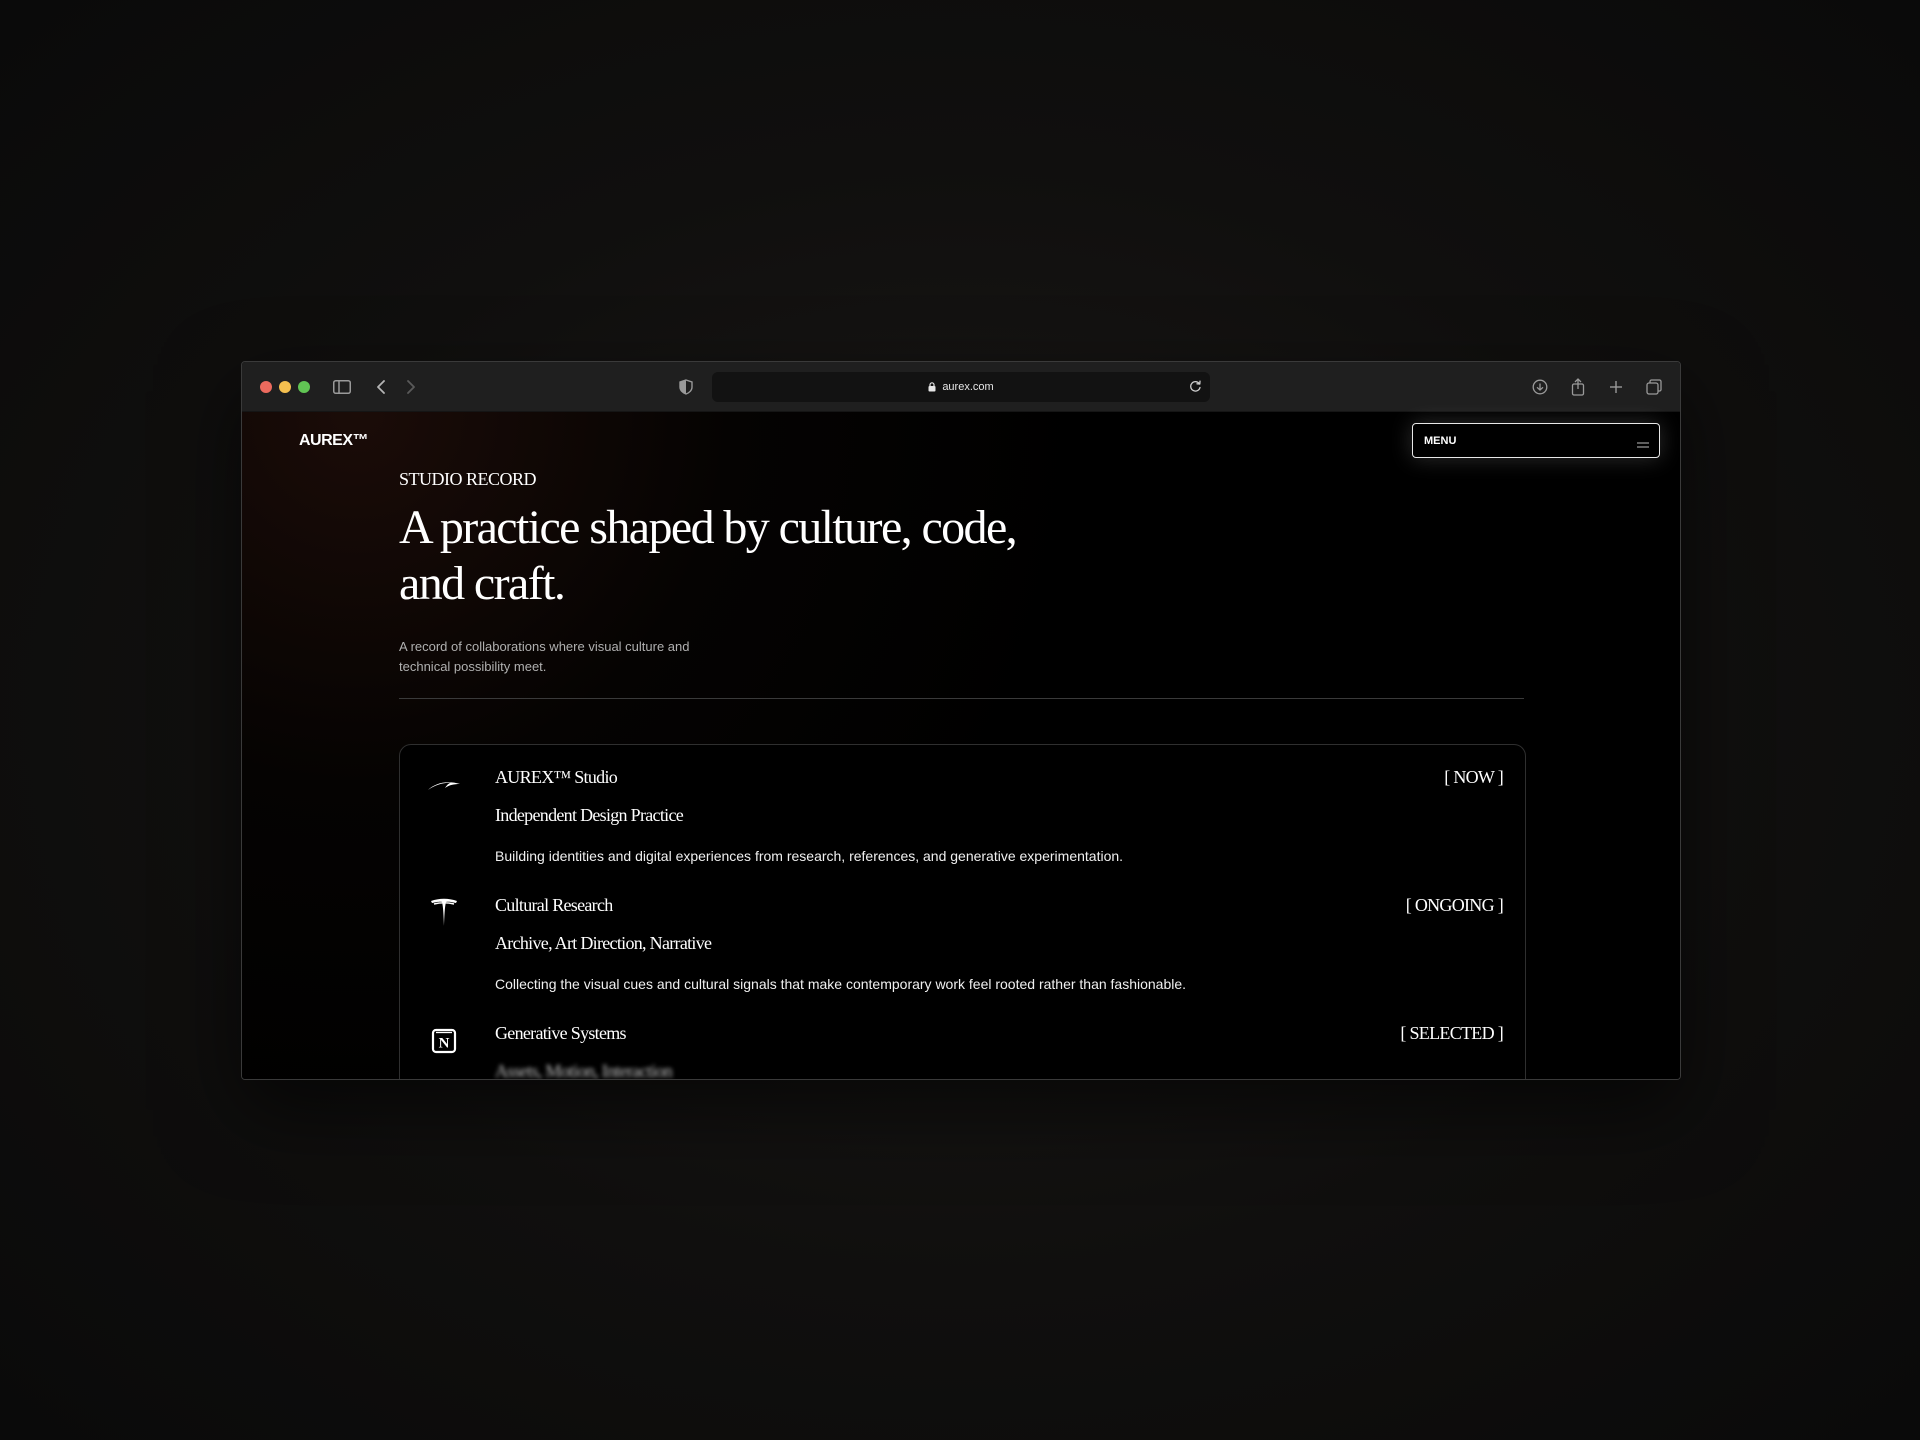 This screenshot has width=1920, height=1440. What do you see at coordinates (1195, 388) in the screenshot?
I see `reload-icon` at bounding box center [1195, 388].